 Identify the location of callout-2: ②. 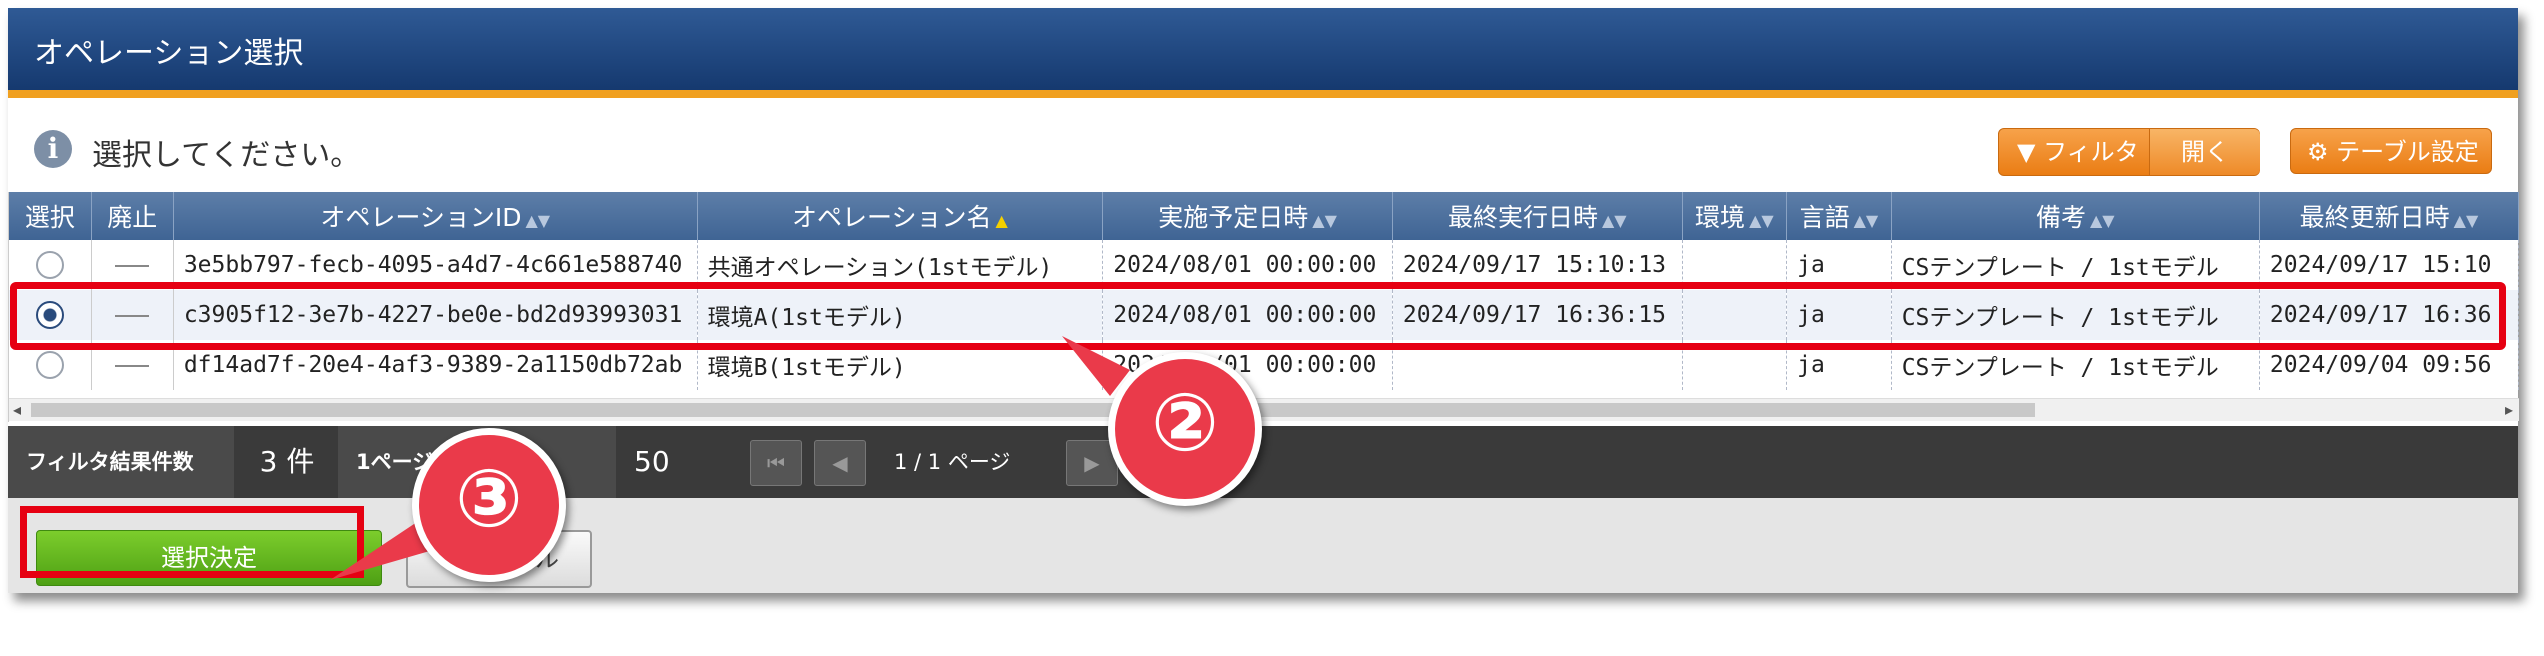
(1185, 429).